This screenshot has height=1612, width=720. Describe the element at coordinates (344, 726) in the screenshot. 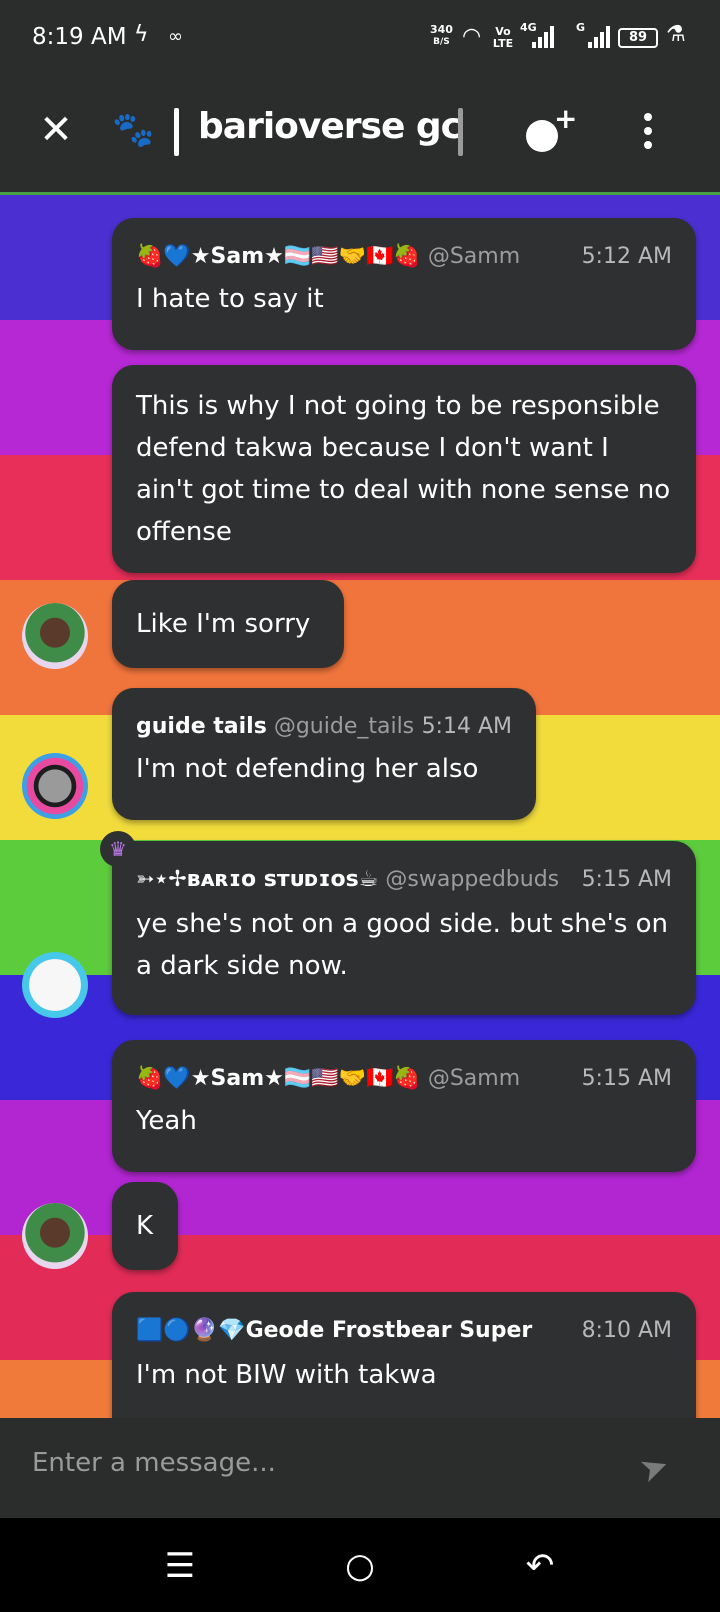

I see `message-handle: @guide_tails` at that location.